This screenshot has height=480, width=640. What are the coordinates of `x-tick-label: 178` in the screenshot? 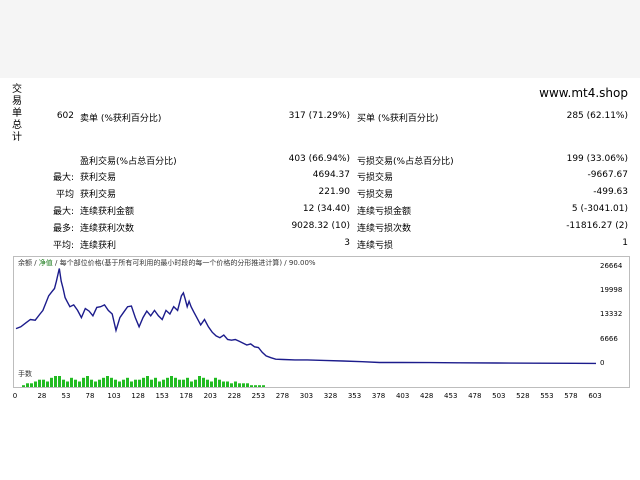 It's located at (186, 396).